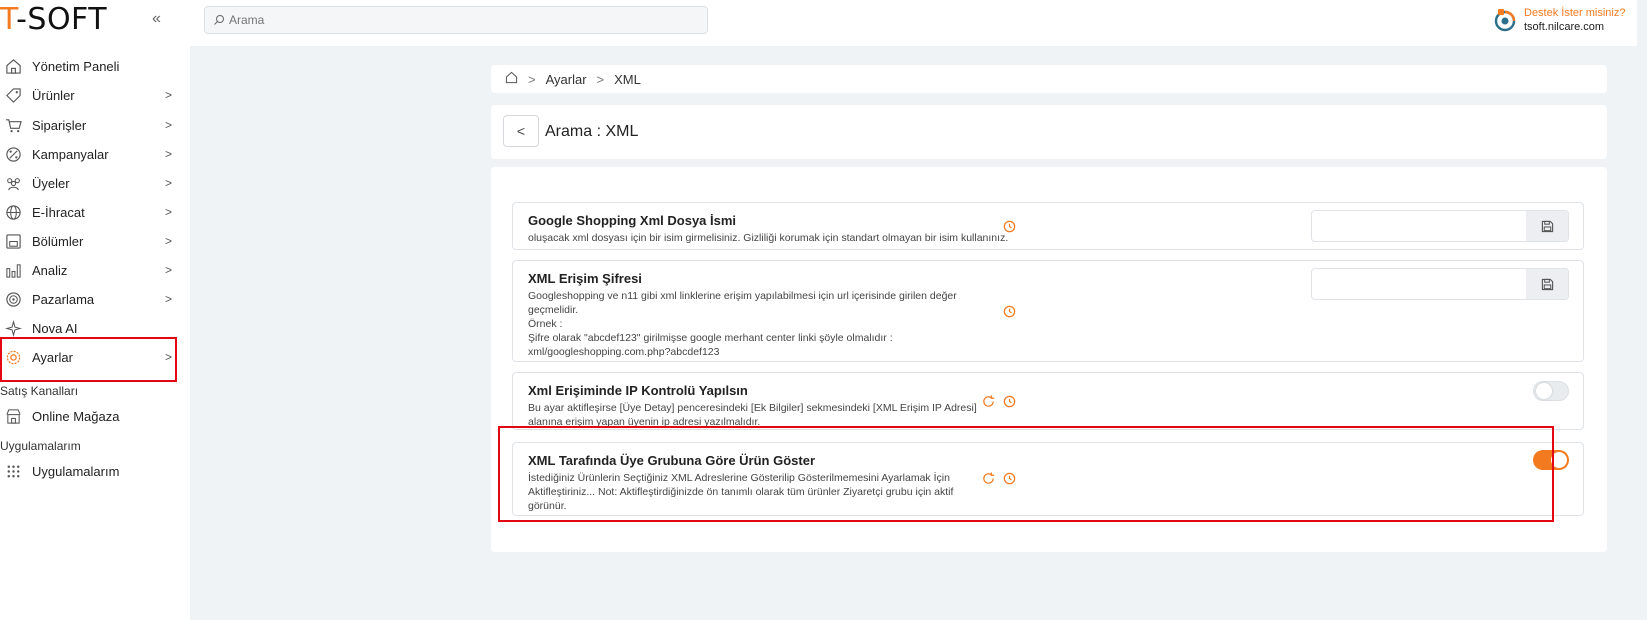 Image resolution: width=1647 pixels, height=620 pixels. I want to click on page-title: Arama : XML, so click(592, 131).